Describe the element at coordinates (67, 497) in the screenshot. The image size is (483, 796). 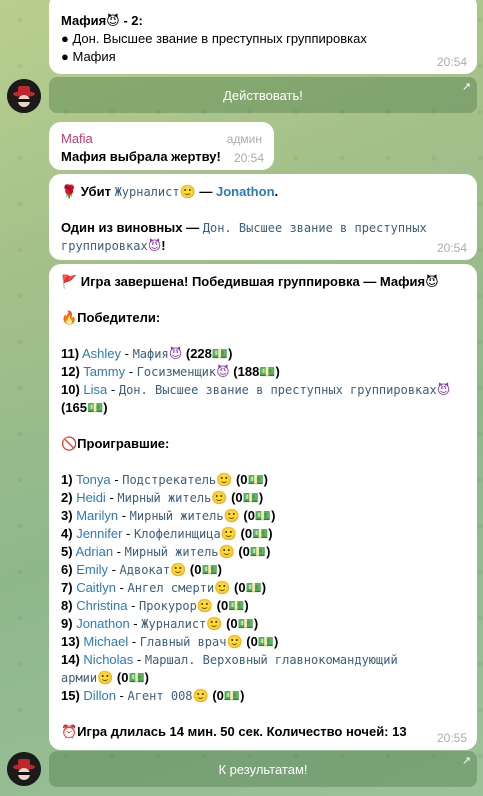
I see `player-number: 2)` at that location.